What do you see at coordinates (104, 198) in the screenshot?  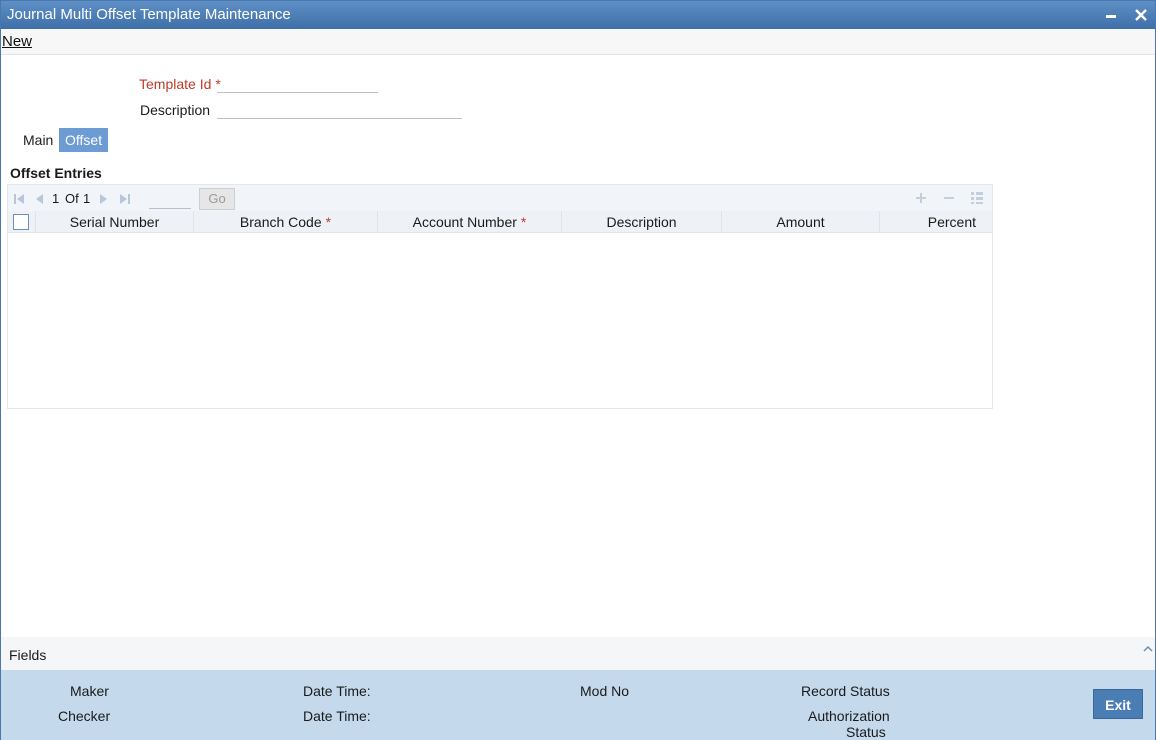 I see `next-page-icon` at bounding box center [104, 198].